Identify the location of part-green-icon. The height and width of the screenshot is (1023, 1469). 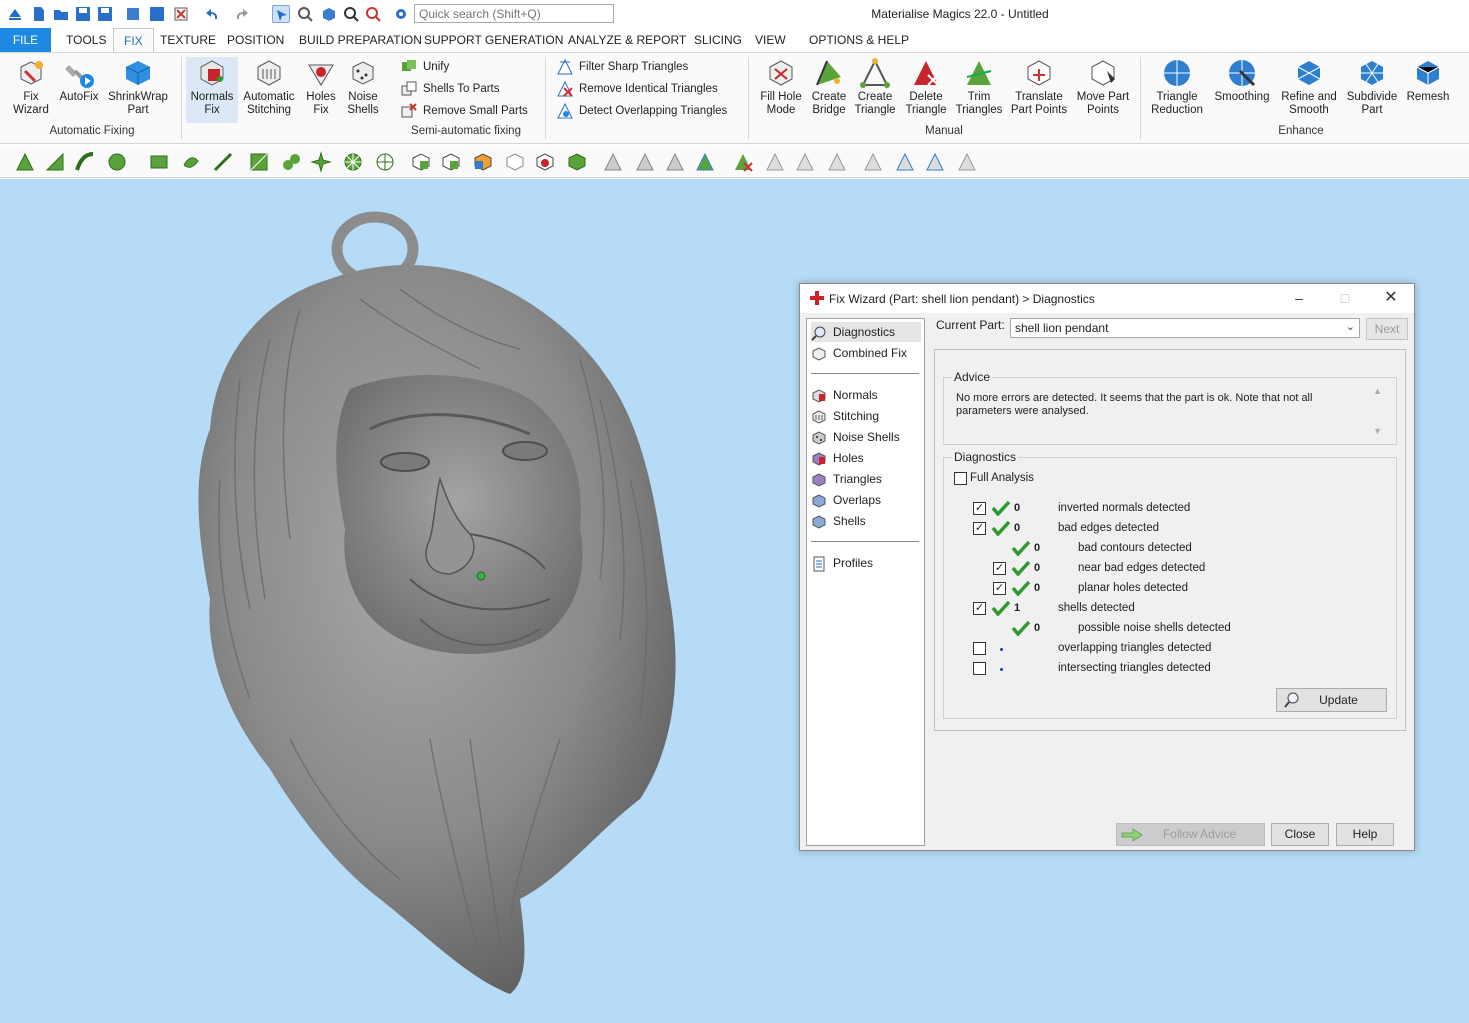
(577, 162).